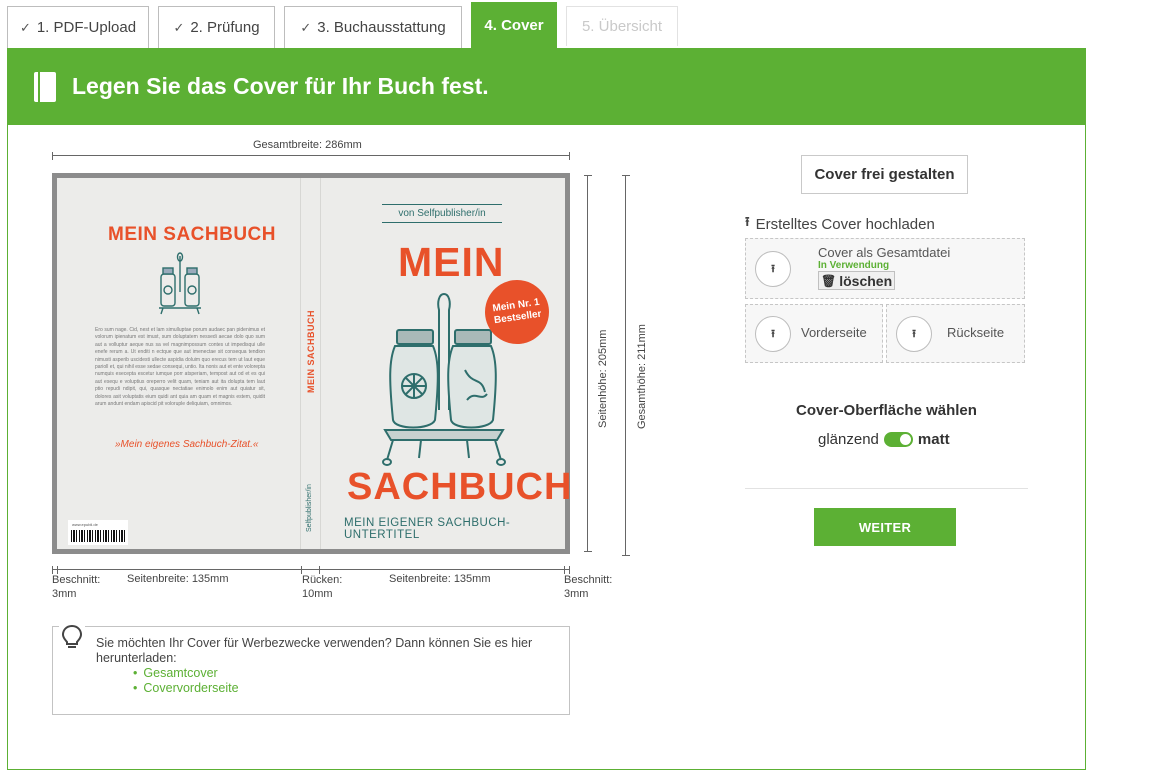 This screenshot has height=777, width=1158. Describe the element at coordinates (187, 444) in the screenshot. I see `back-cover-quote: »Mein eigenes Sachbuch-Zitat.«` at that location.